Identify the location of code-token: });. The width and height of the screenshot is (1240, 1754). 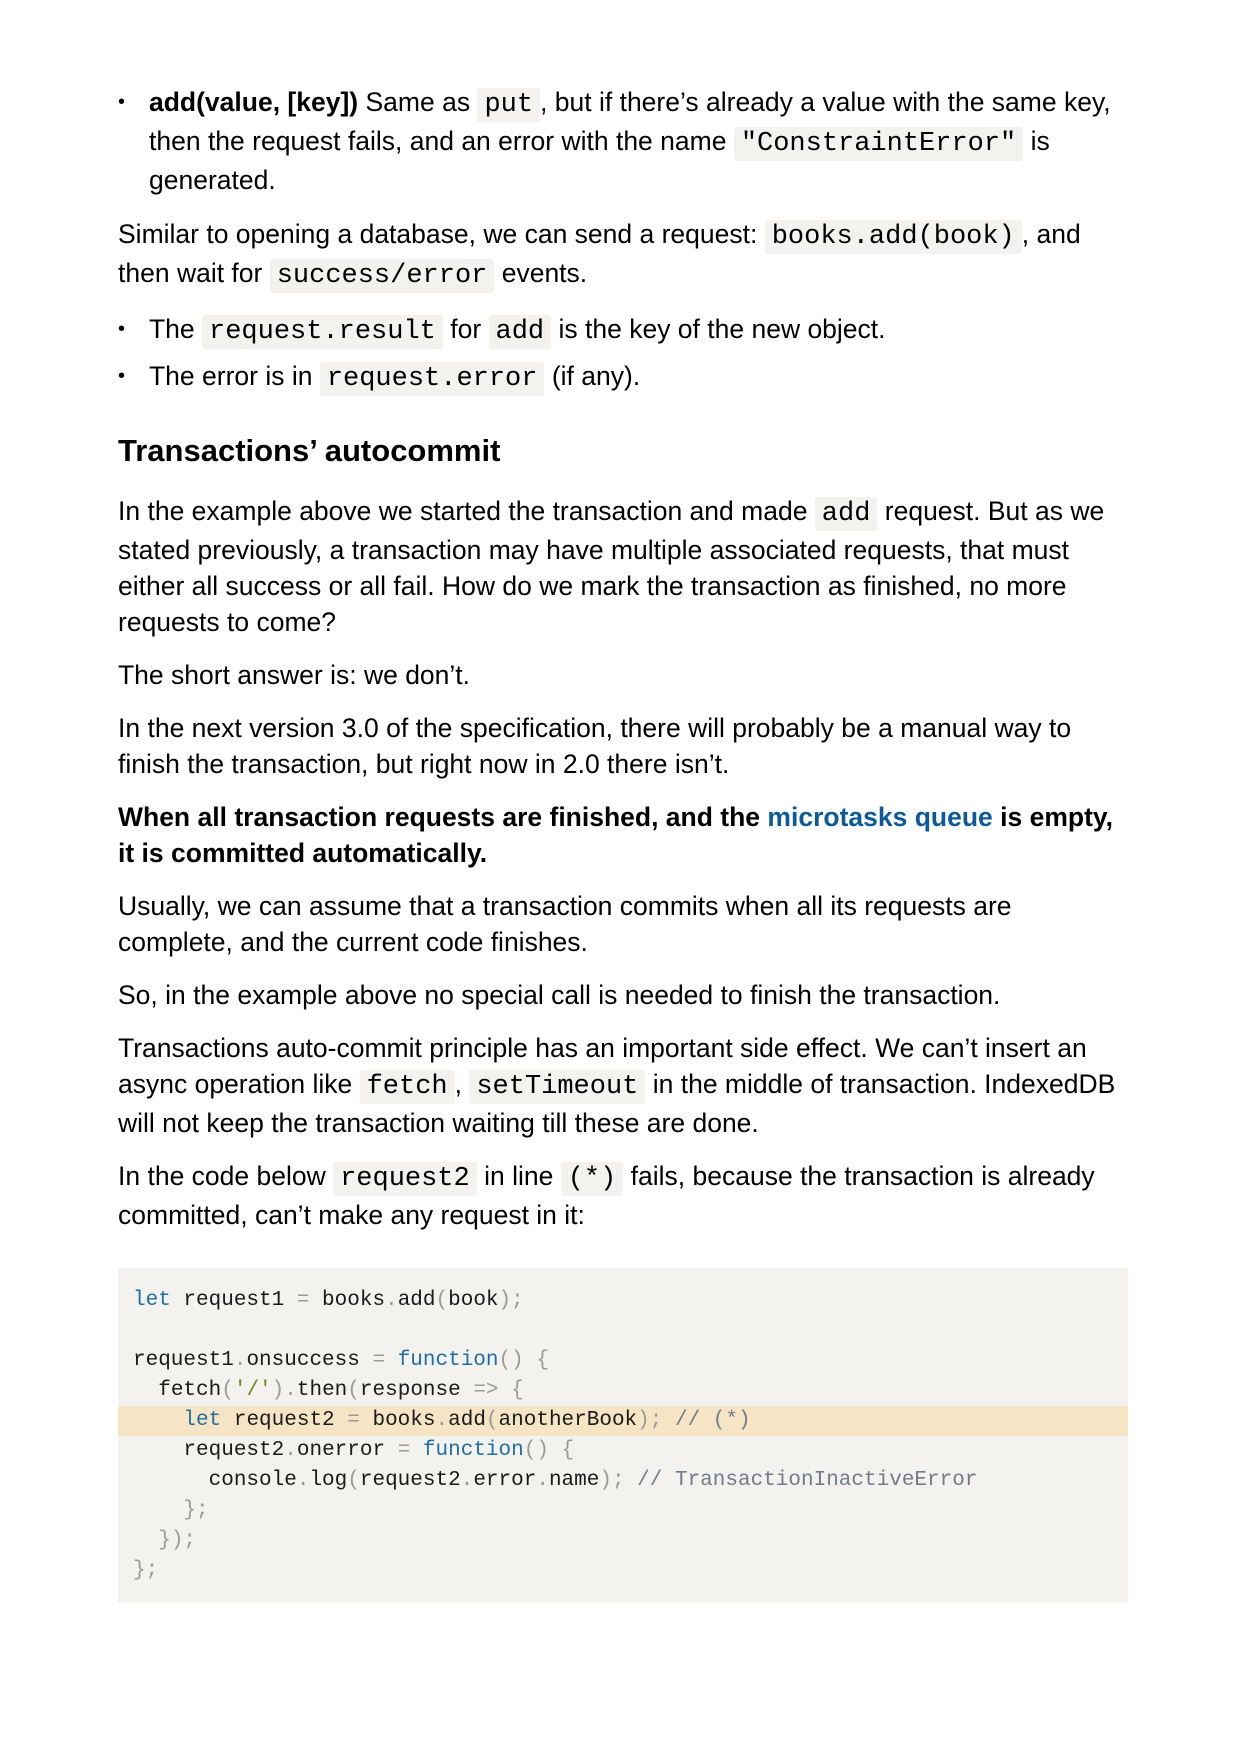
(177, 1540).